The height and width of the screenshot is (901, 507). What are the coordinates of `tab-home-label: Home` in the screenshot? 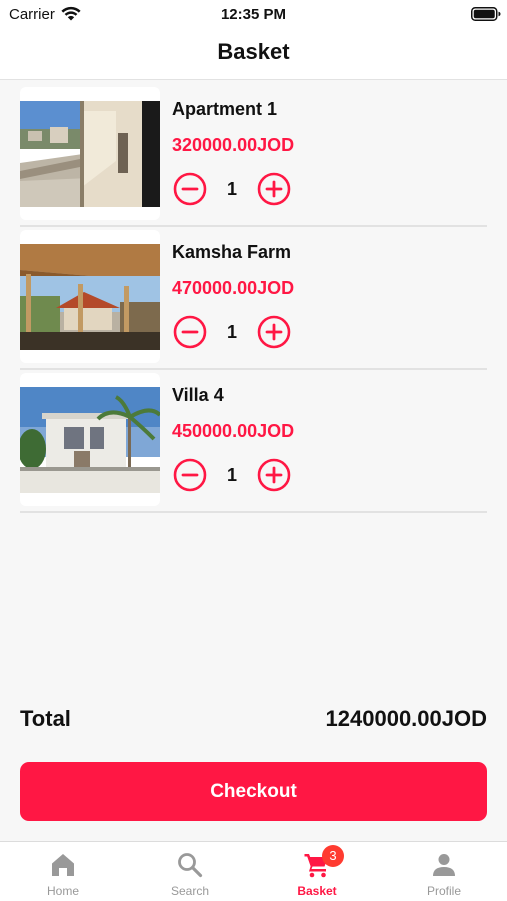 It's located at (62, 891).